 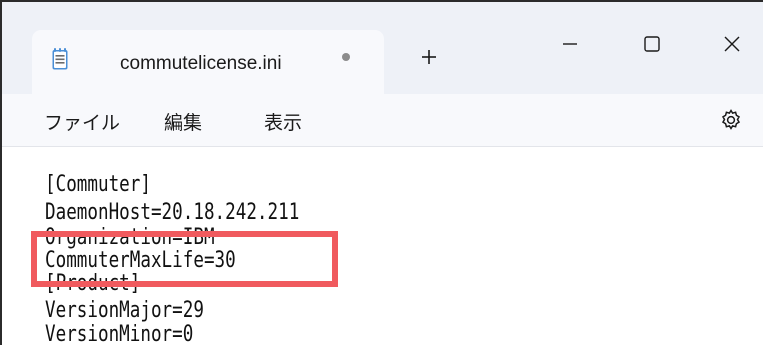 What do you see at coordinates (183, 121) in the screenshot?
I see `menu-edit: 編集` at bounding box center [183, 121].